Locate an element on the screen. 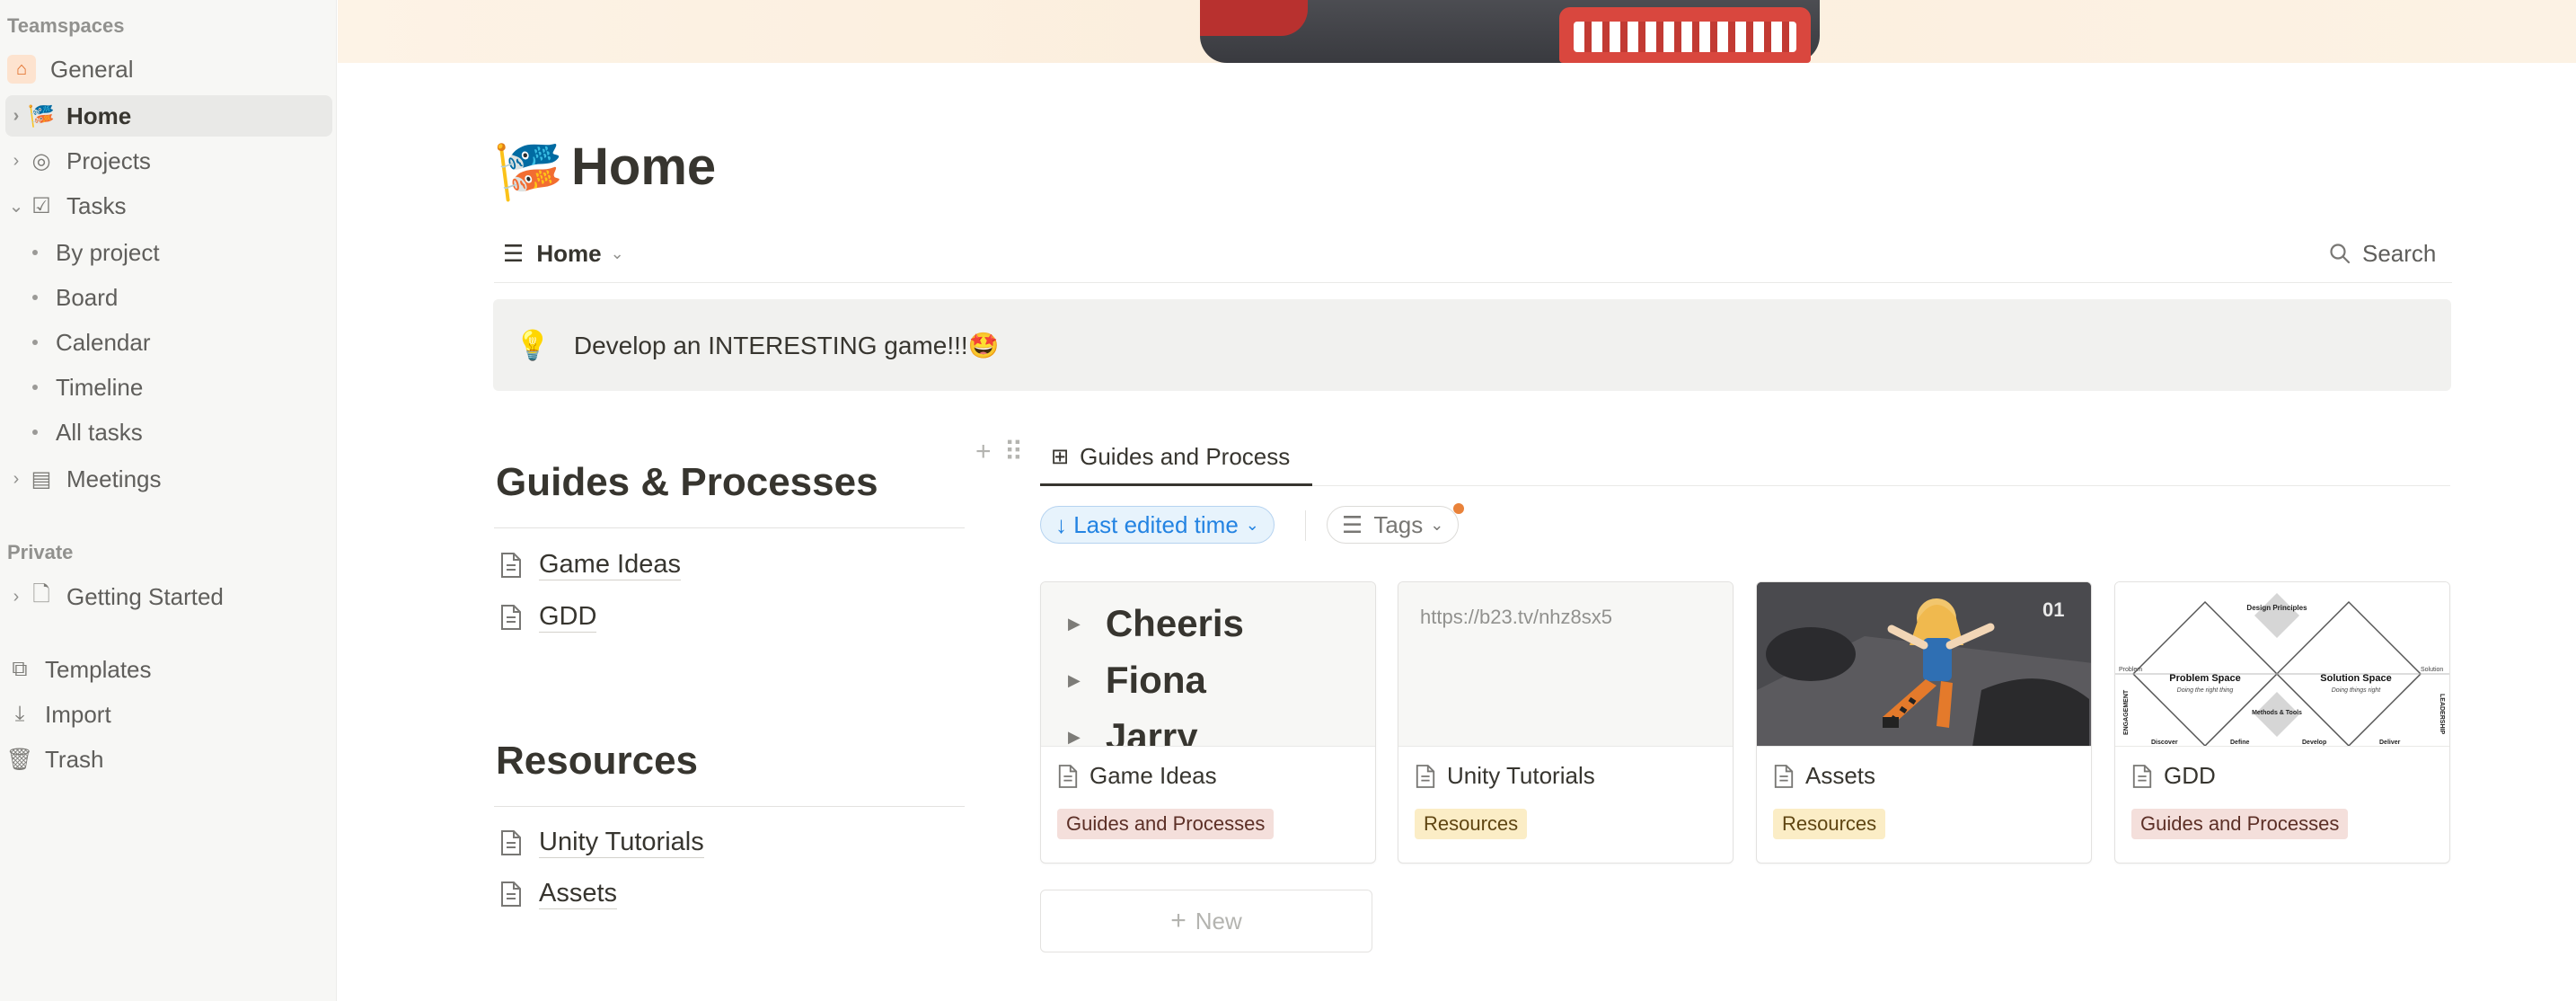 Image resolution: width=2576 pixels, height=1001 pixels. svg-text: ENGAGEMENT is located at coordinates (2126, 712).